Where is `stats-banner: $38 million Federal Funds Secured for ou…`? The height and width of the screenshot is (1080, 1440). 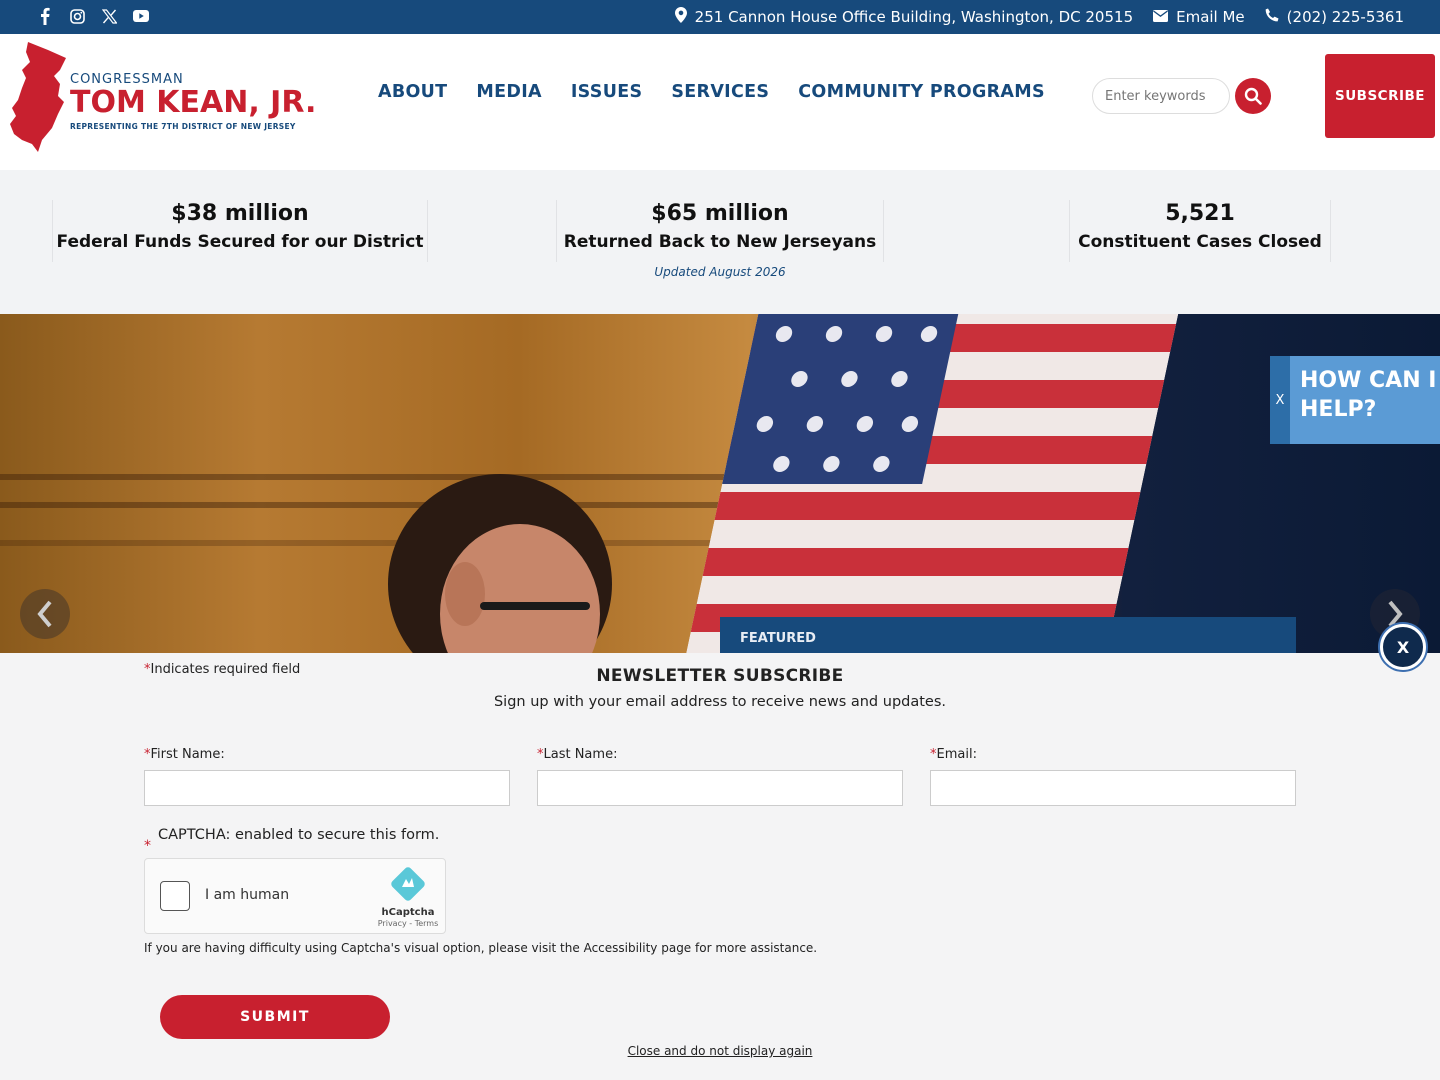
stats-banner: $38 million Federal Funds Secured for ou… is located at coordinates (720, 242).